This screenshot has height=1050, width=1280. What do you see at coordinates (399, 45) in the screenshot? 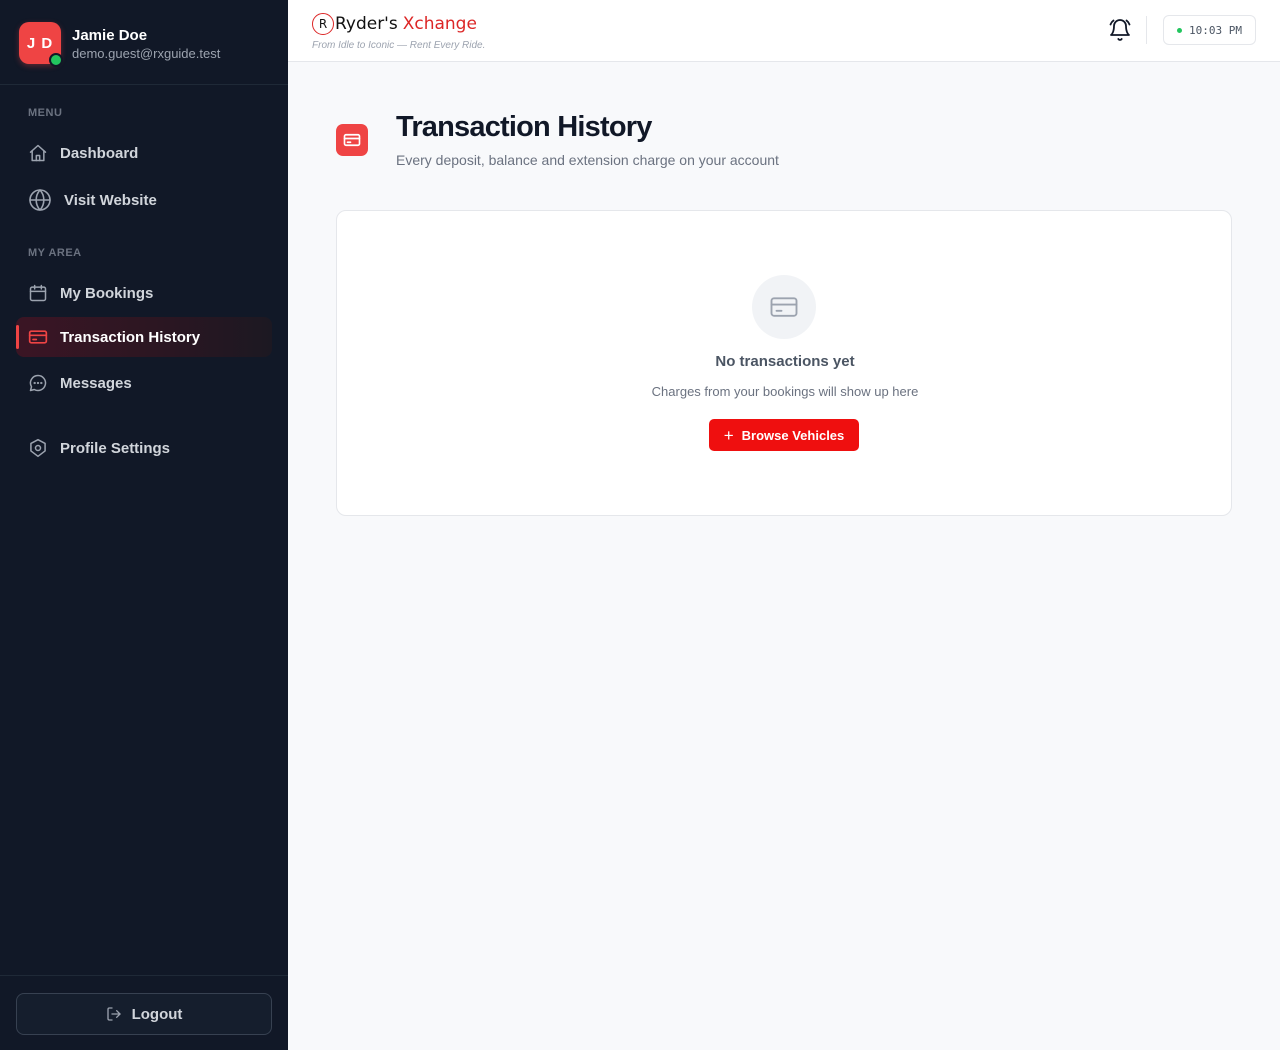
I see `brand-tagline: From Idle to Iconic — Rent Every Ride.` at bounding box center [399, 45].